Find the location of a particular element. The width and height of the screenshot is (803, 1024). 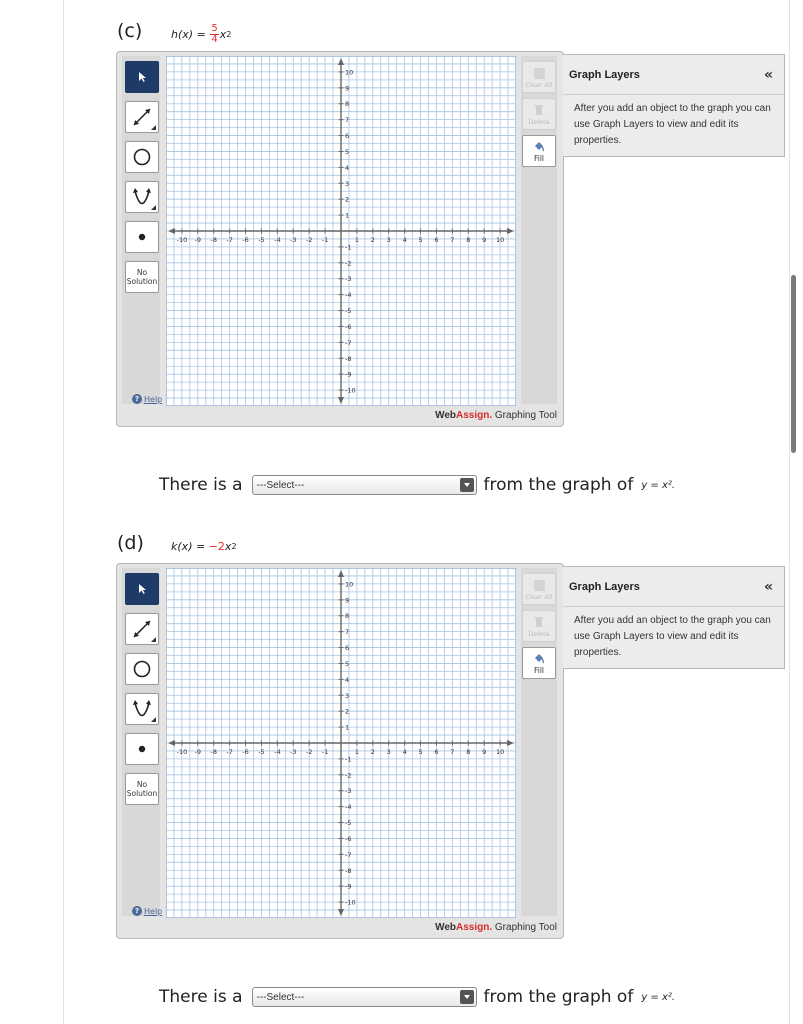

y-tick-label: 9 is located at coordinates (347, 88).